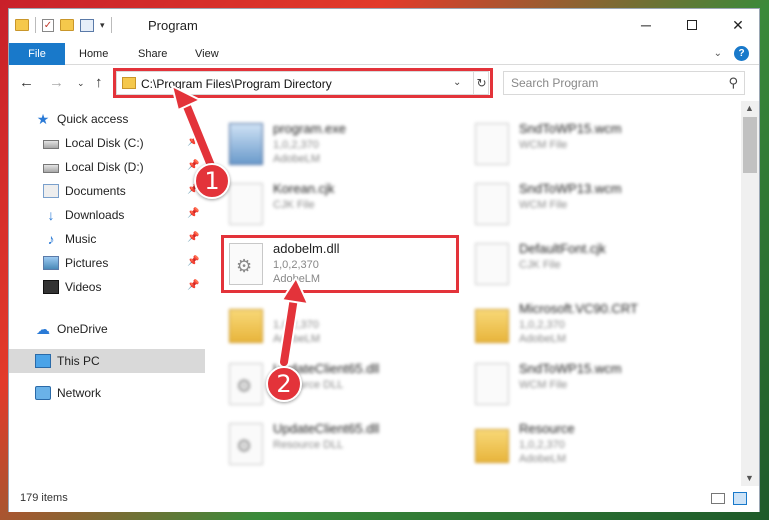 Image resolution: width=769 pixels, height=520 pixels. What do you see at coordinates (692, 25) in the screenshot?
I see `maximize-button` at bounding box center [692, 25].